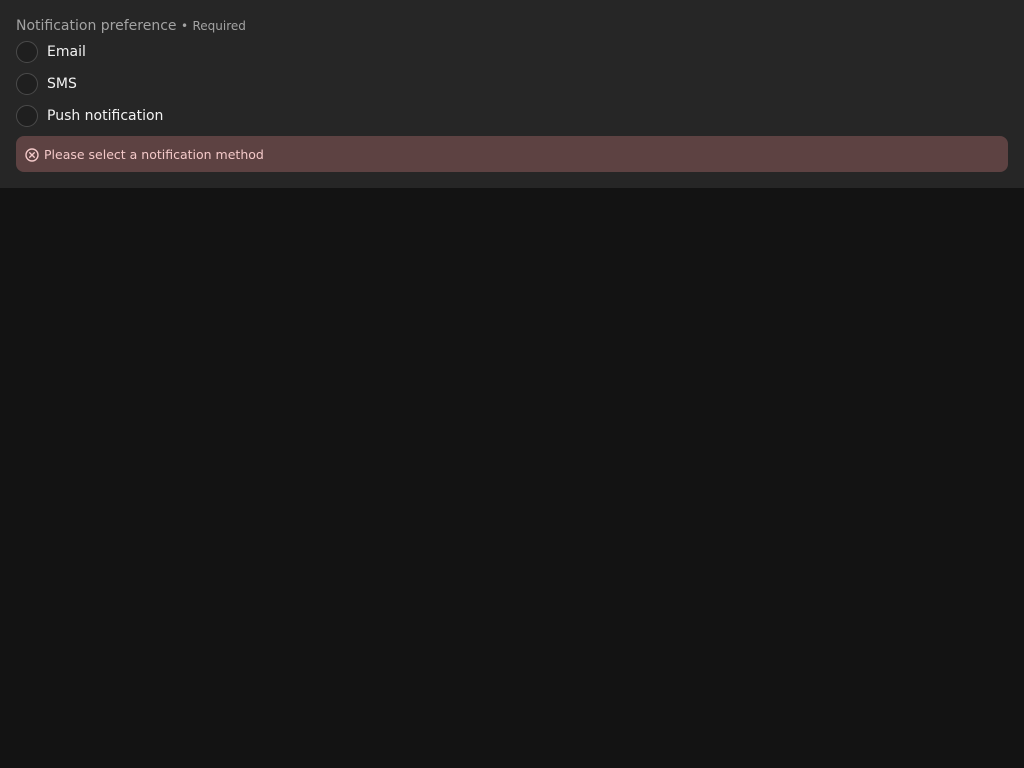 The width and height of the screenshot is (1024, 768). I want to click on required-indicator: Required, so click(219, 26).